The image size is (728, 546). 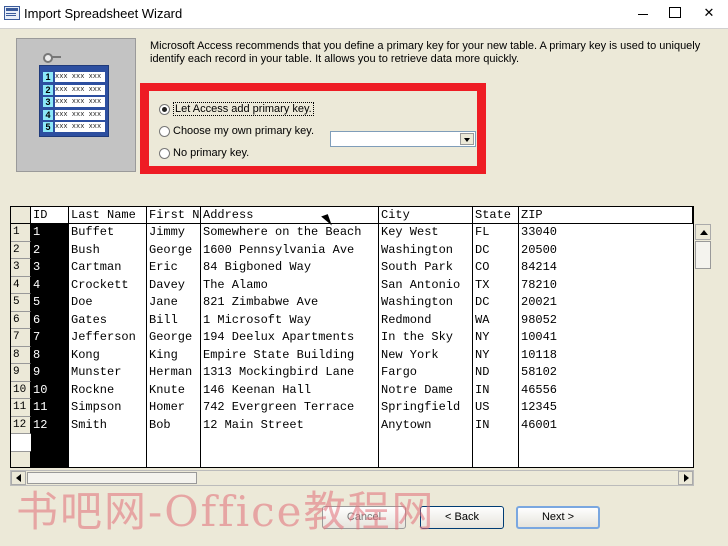 What do you see at coordinates (290, 215) in the screenshot?
I see `column-header: Address` at bounding box center [290, 215].